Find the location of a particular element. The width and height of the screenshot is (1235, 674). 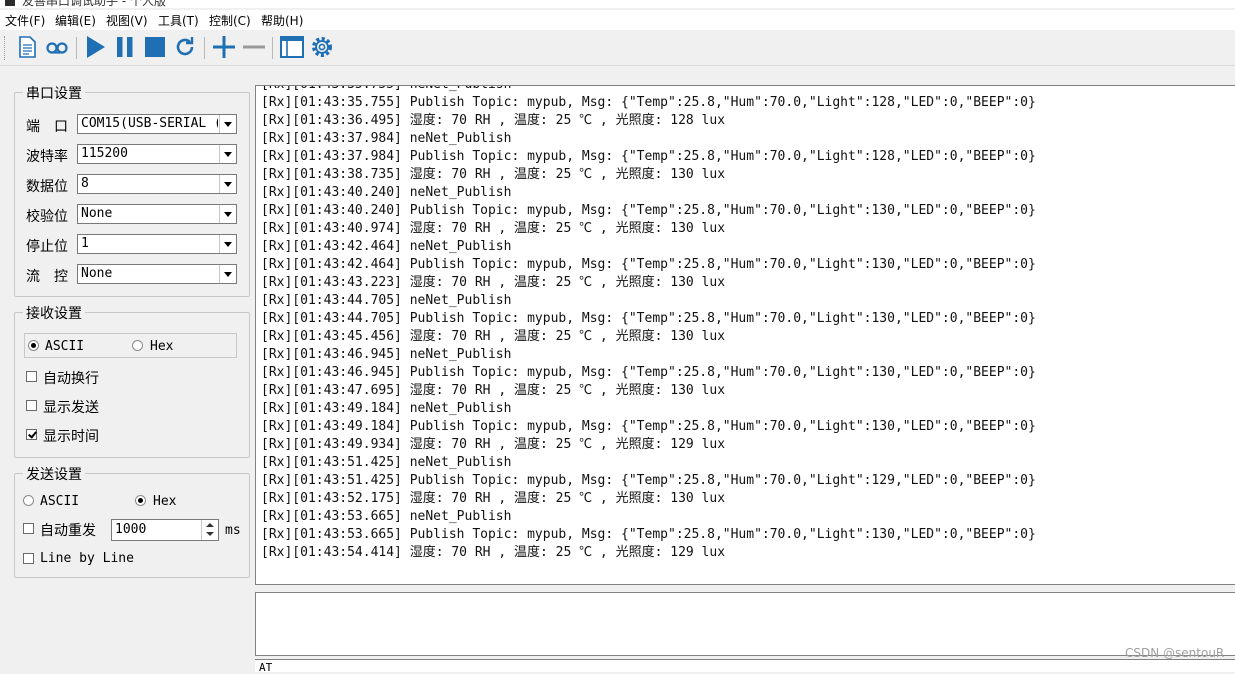

add-icon is located at coordinates (224, 47).